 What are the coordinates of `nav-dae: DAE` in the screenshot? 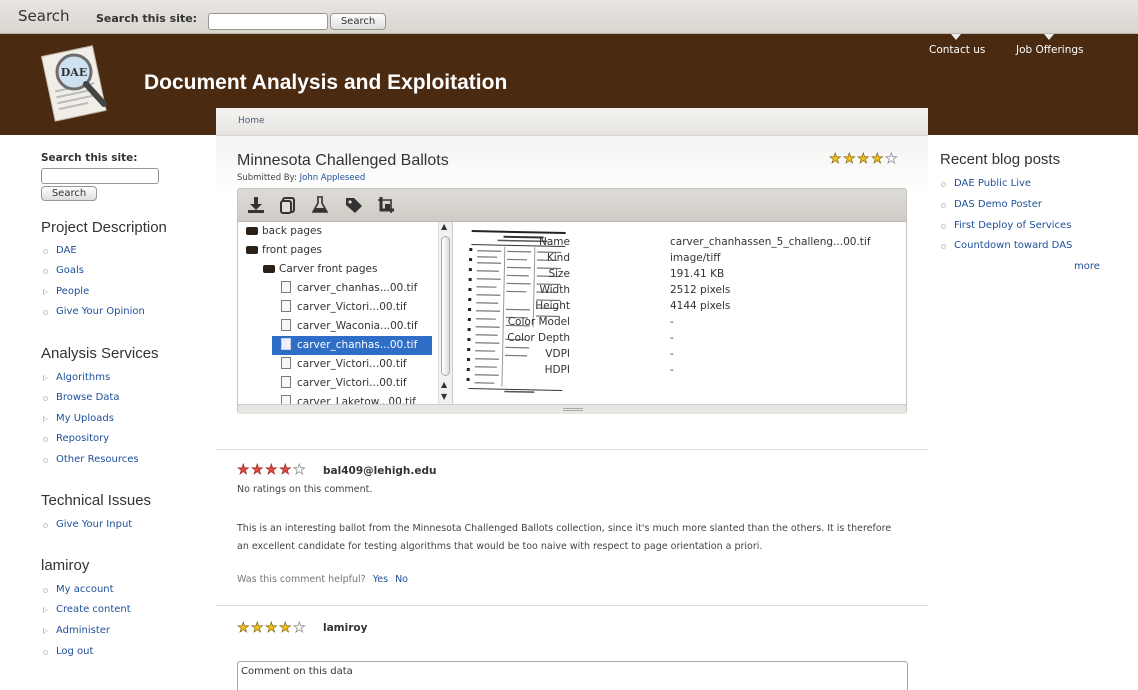 It's located at (60, 250).